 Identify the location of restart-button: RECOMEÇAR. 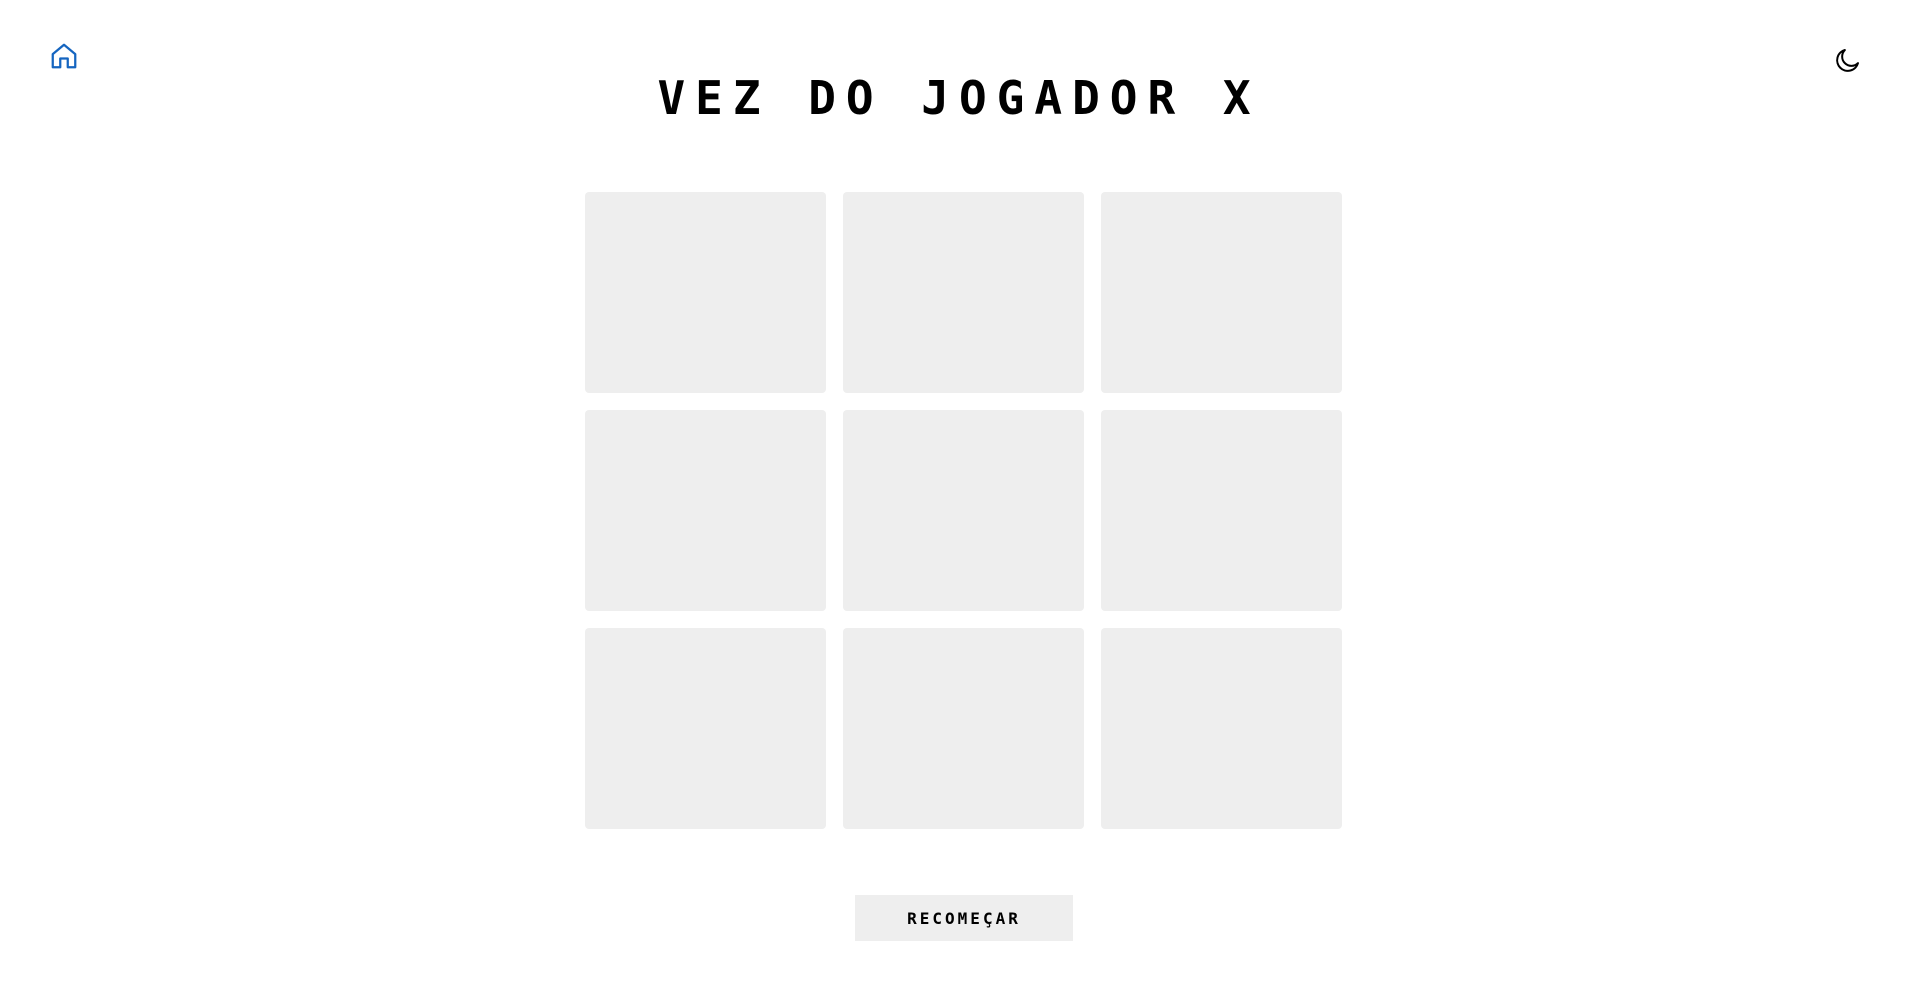
(964, 918).